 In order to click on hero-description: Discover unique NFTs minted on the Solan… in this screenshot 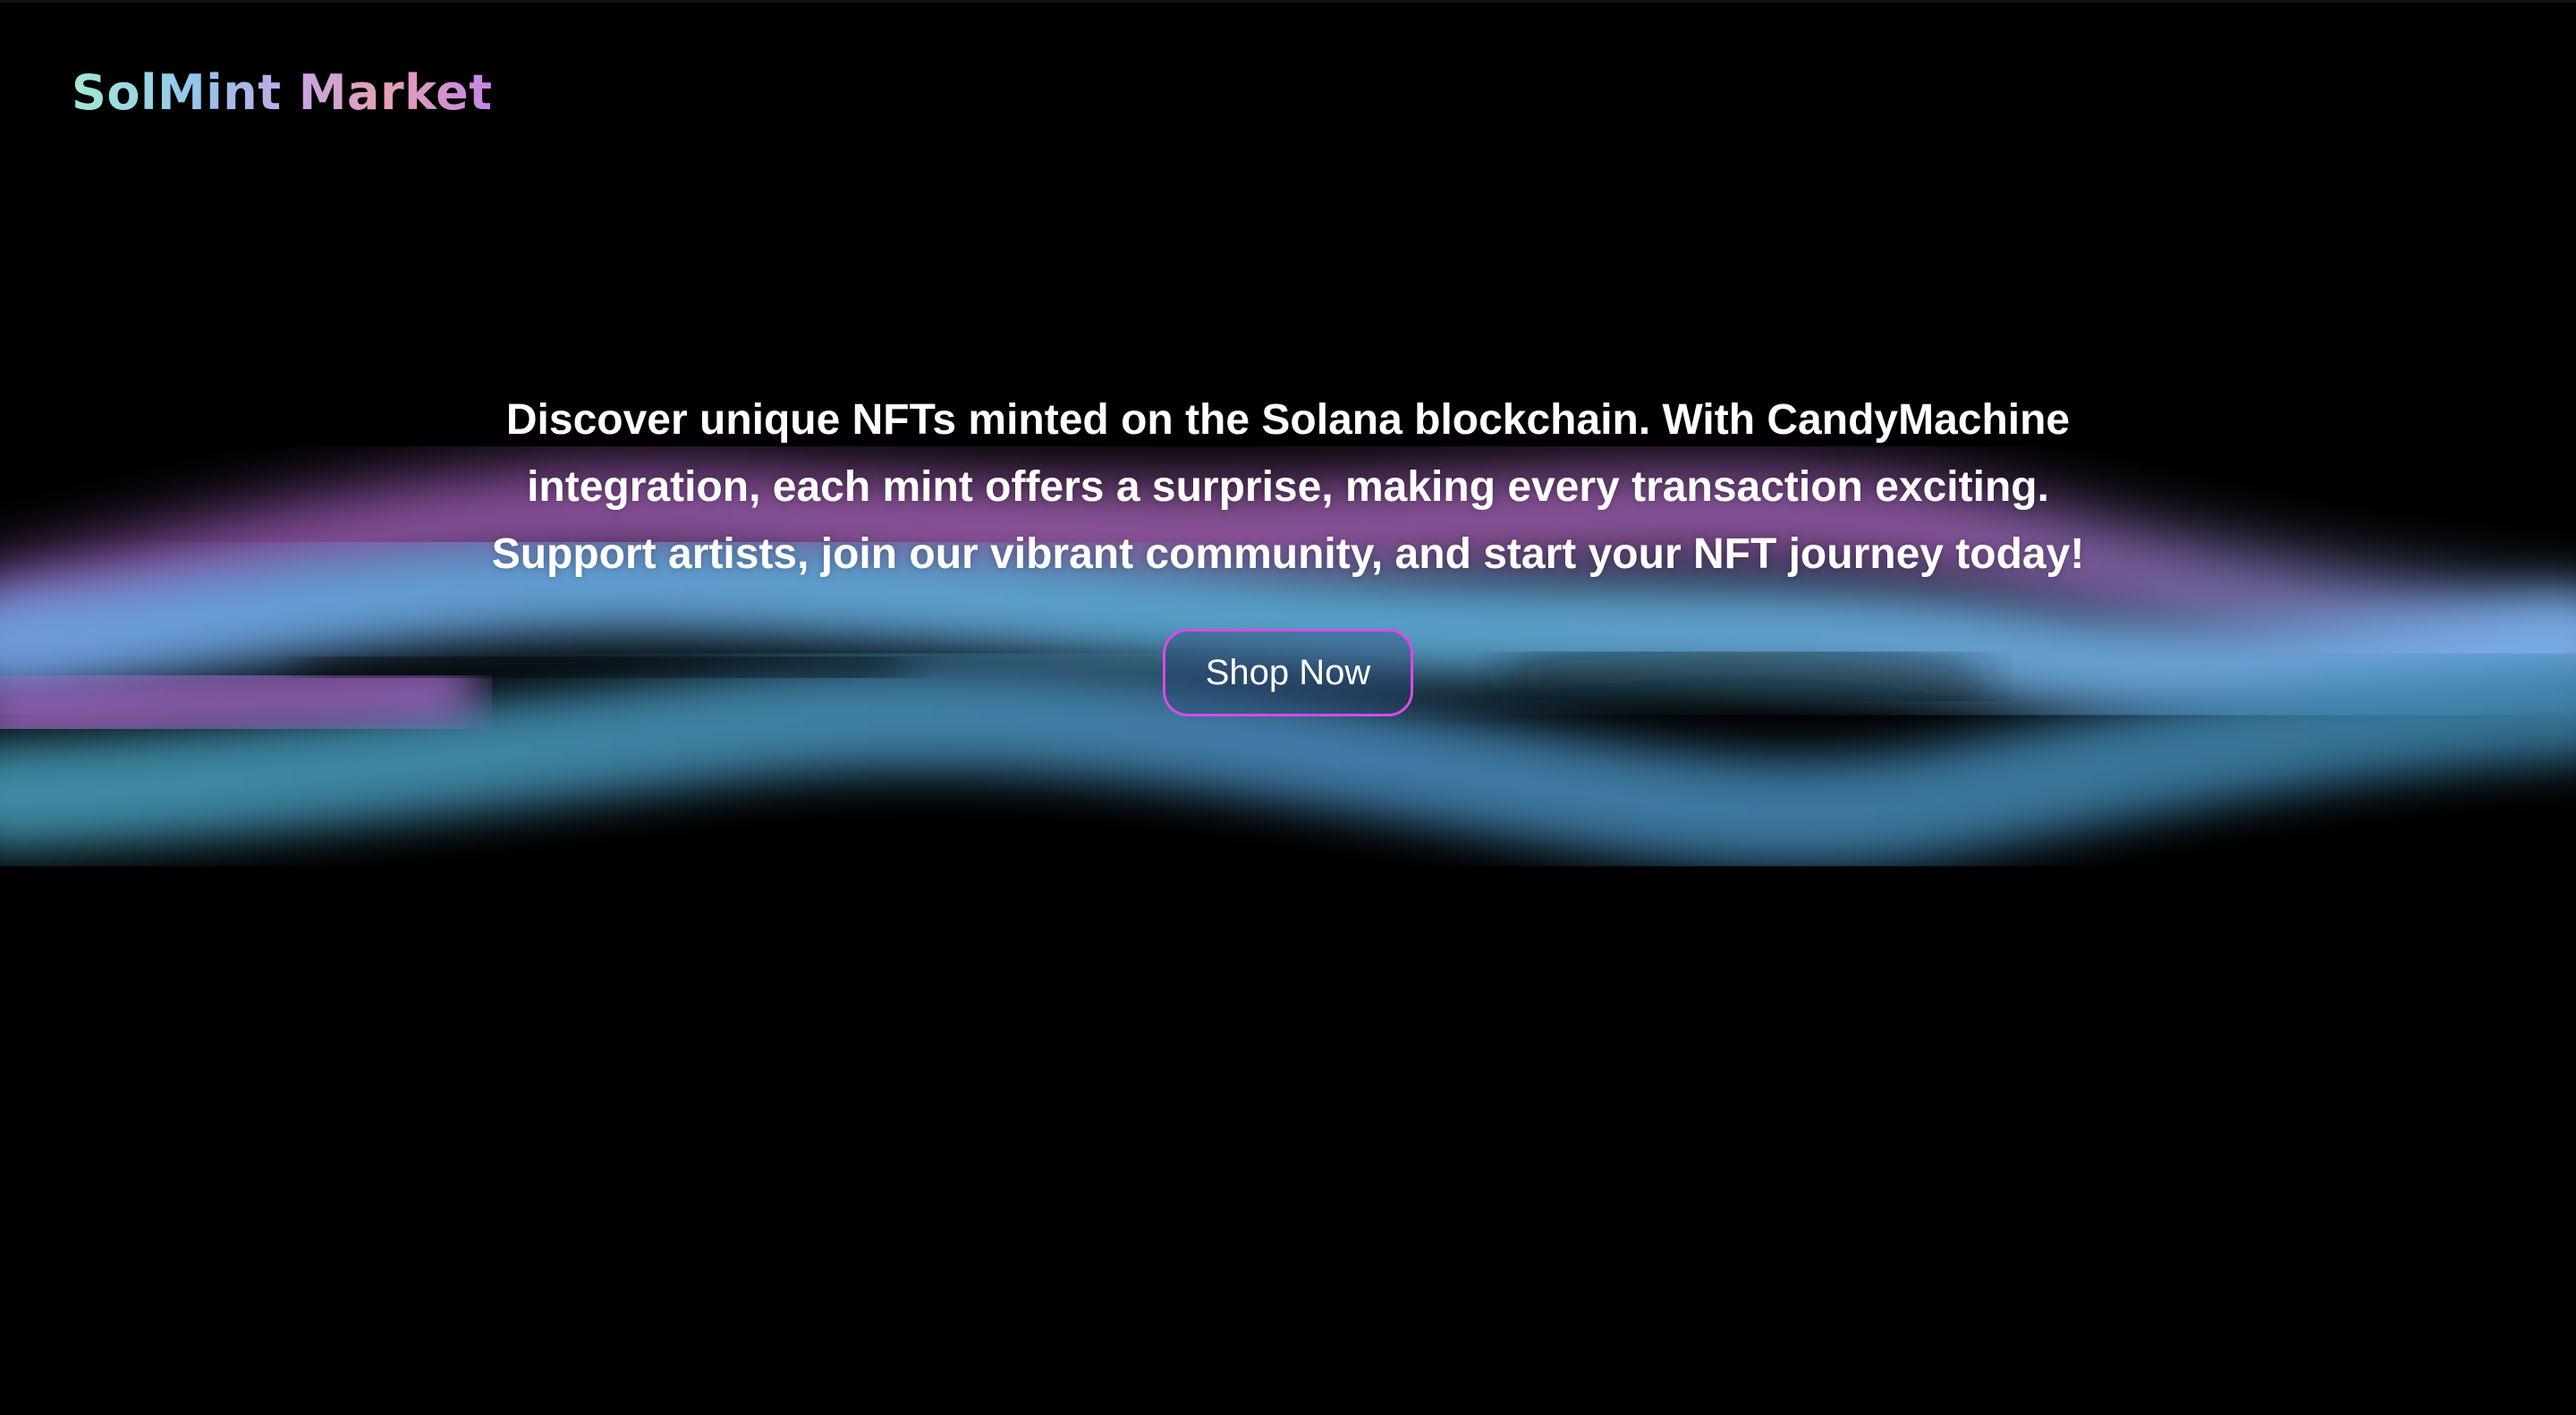, I will do `click(1288, 487)`.